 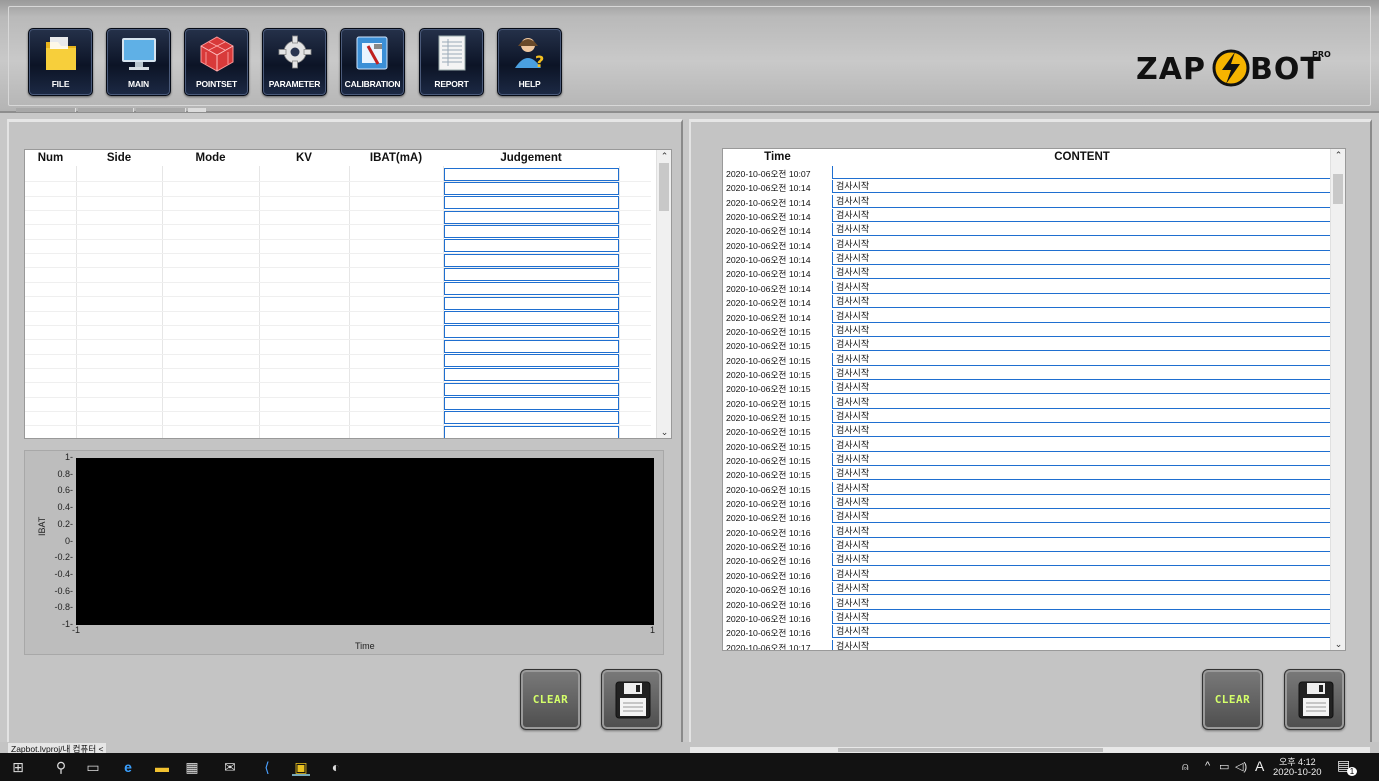 I want to click on grid-cube-icon, so click(x=217, y=54).